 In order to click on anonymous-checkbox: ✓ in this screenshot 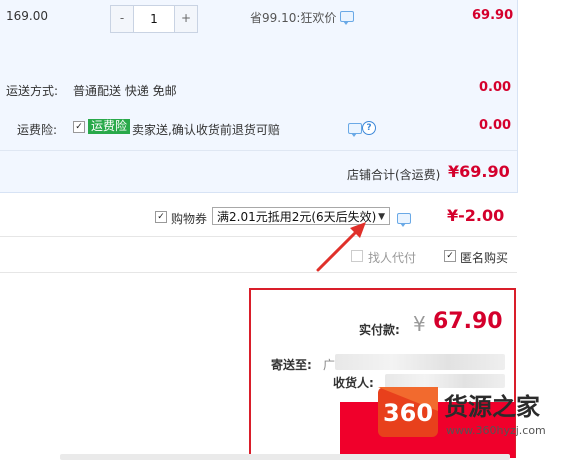, I will do `click(450, 256)`.